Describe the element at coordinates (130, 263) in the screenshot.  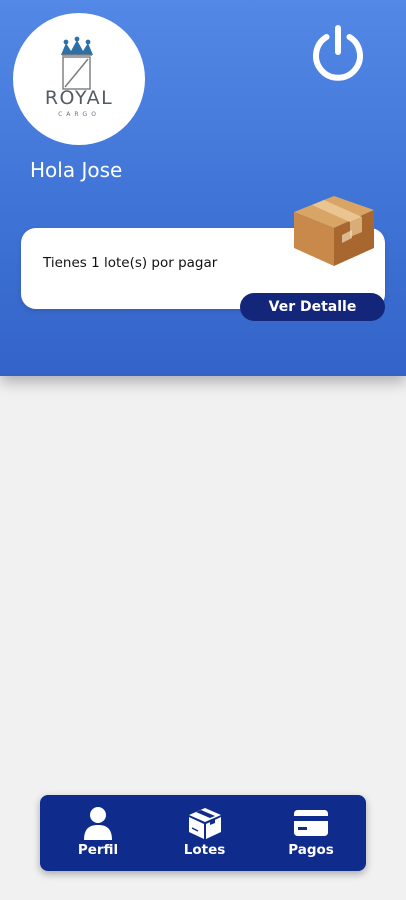
I see `pending-lots-message: Tienes 1 lote(s) por pagar` at that location.